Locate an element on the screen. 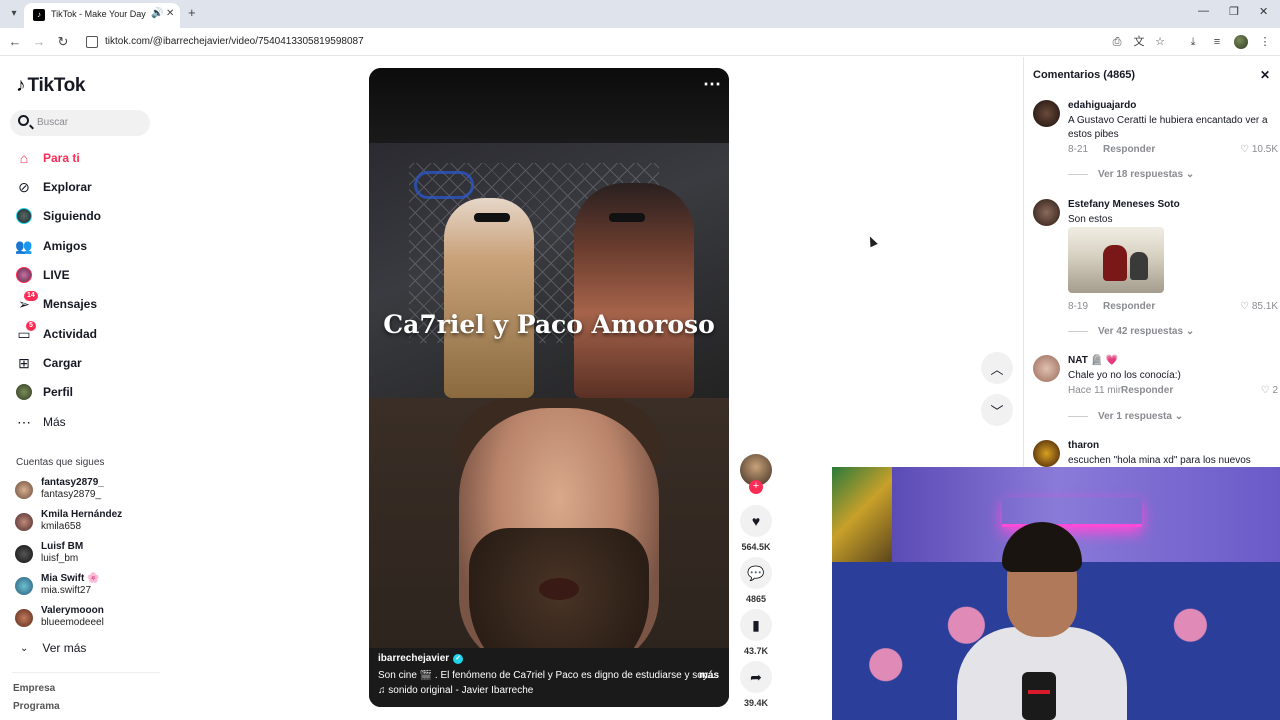 Image resolution: width=1280 pixels, height=720 pixels. nav-siguiendo: Siguiendo is located at coordinates (58, 216).